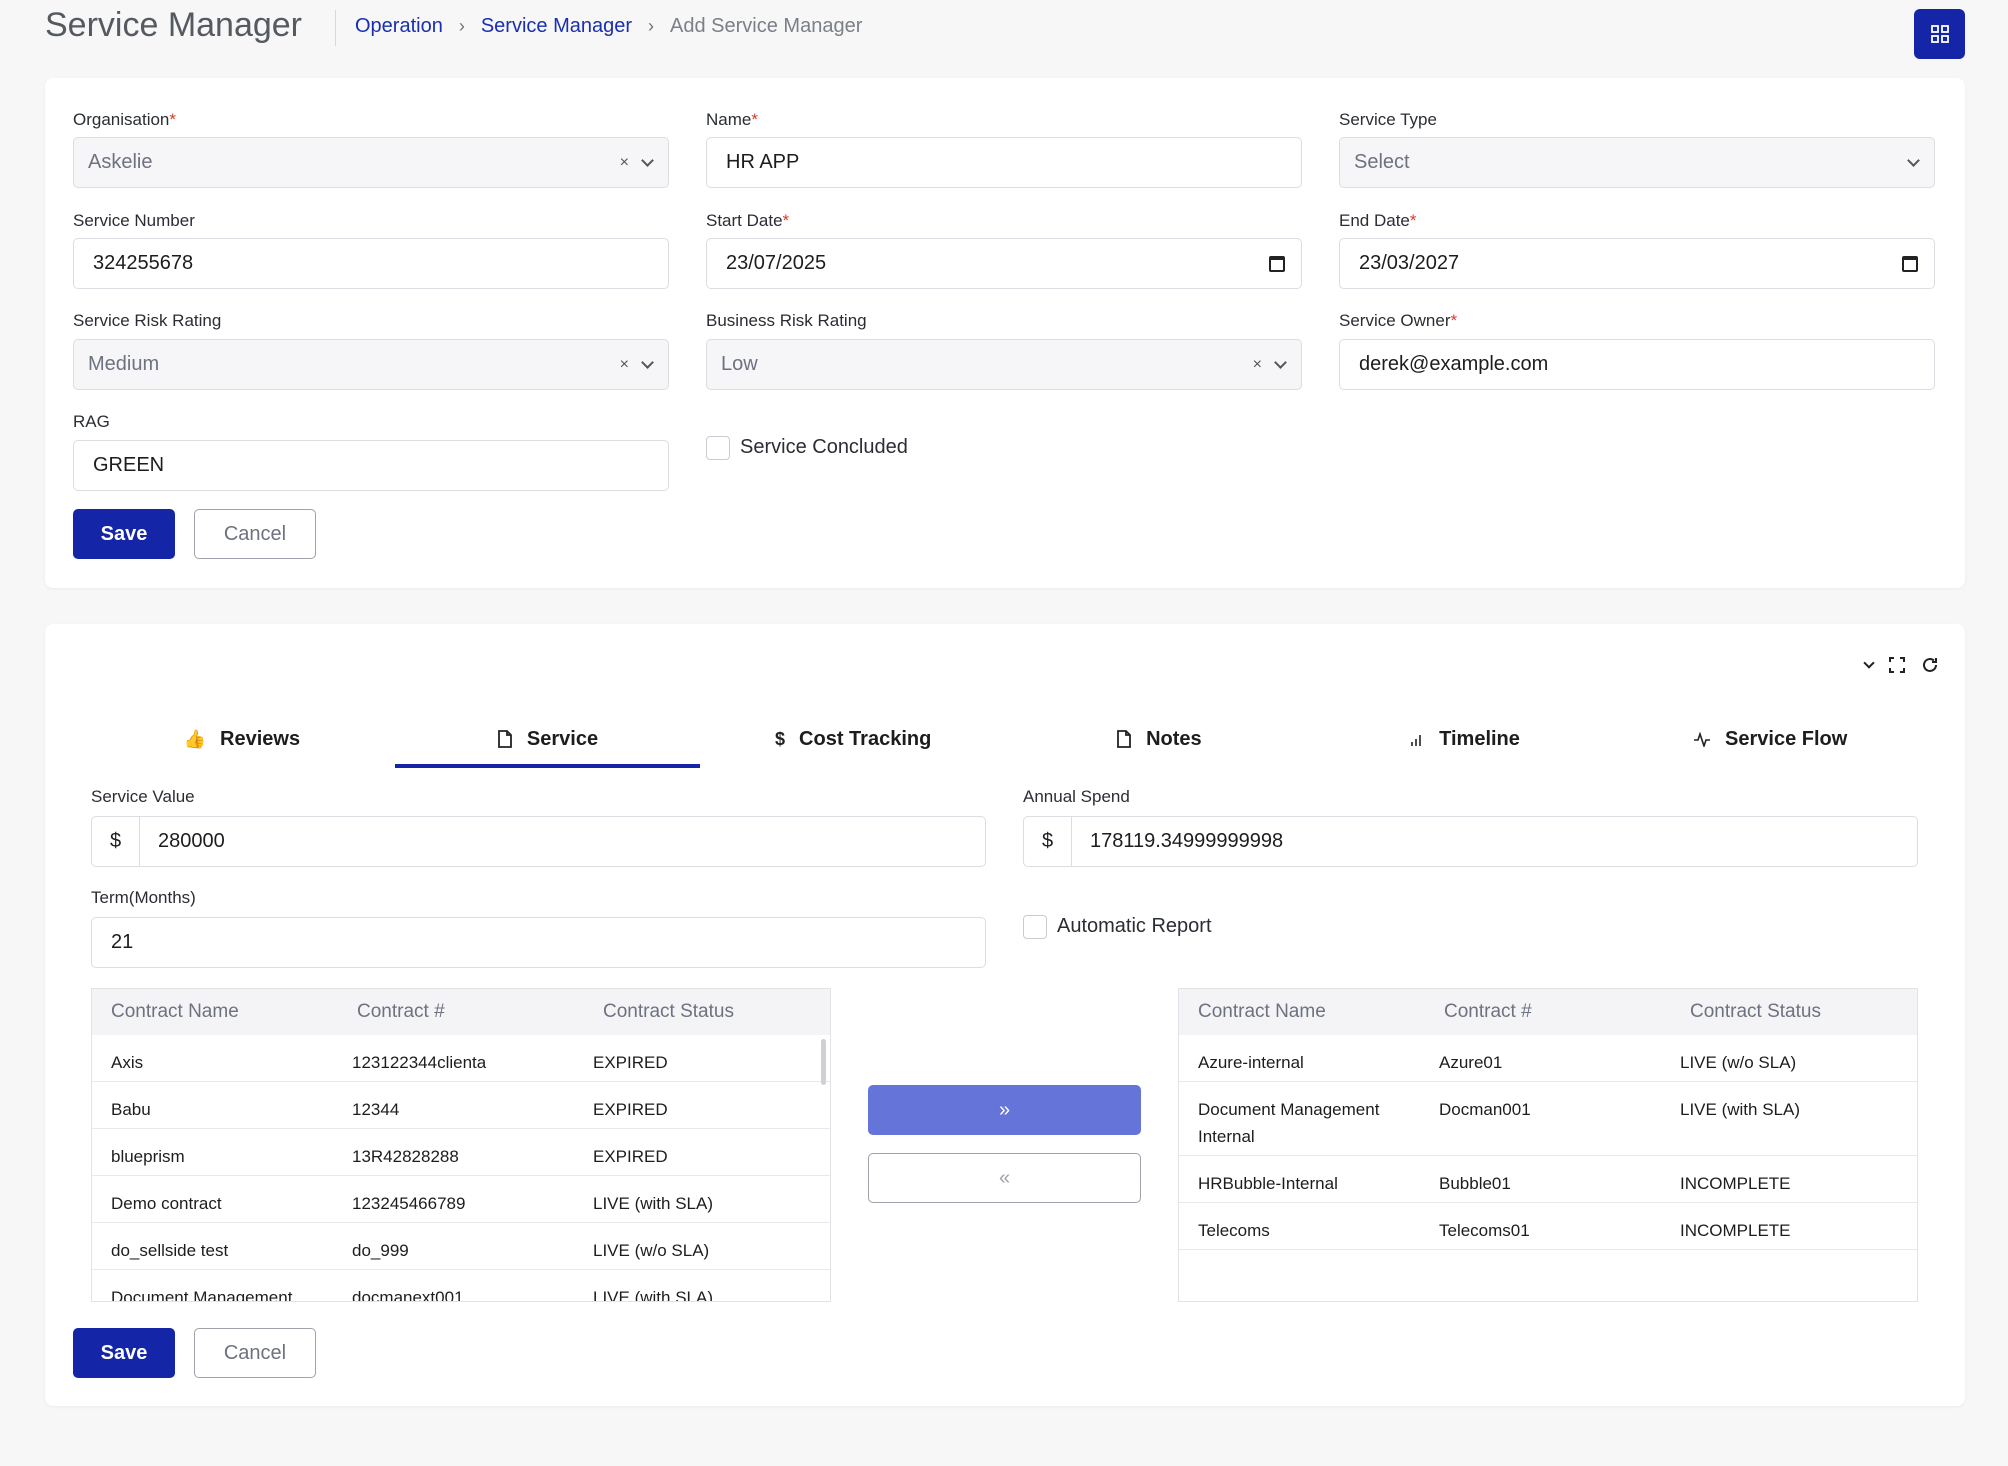 The height and width of the screenshot is (1466, 2008). What do you see at coordinates (556, 26) in the screenshot?
I see `breadcrumb-service-manager: Service Manager` at bounding box center [556, 26].